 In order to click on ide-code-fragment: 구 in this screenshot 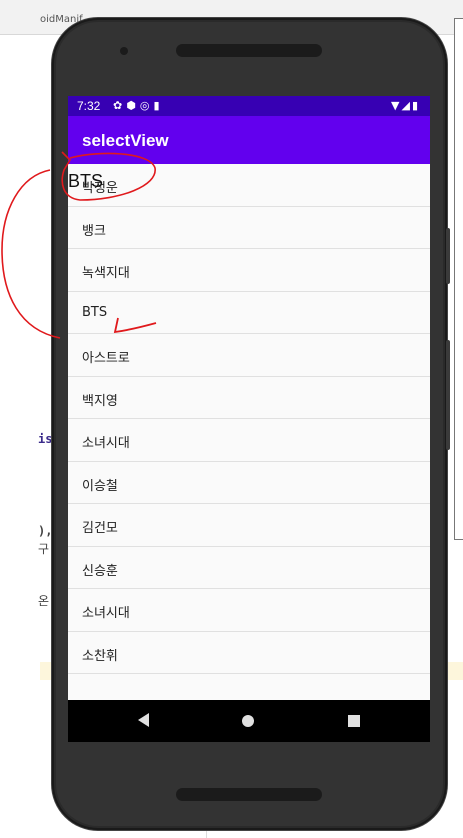, I will do `click(44, 549)`.